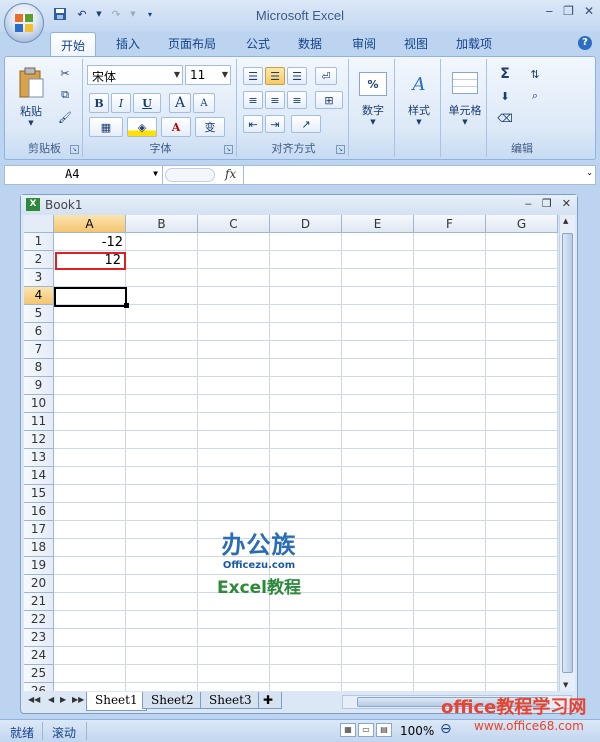 The height and width of the screenshot is (742, 600). What do you see at coordinates (39, 566) in the screenshot?
I see `row-header-19: 19` at bounding box center [39, 566].